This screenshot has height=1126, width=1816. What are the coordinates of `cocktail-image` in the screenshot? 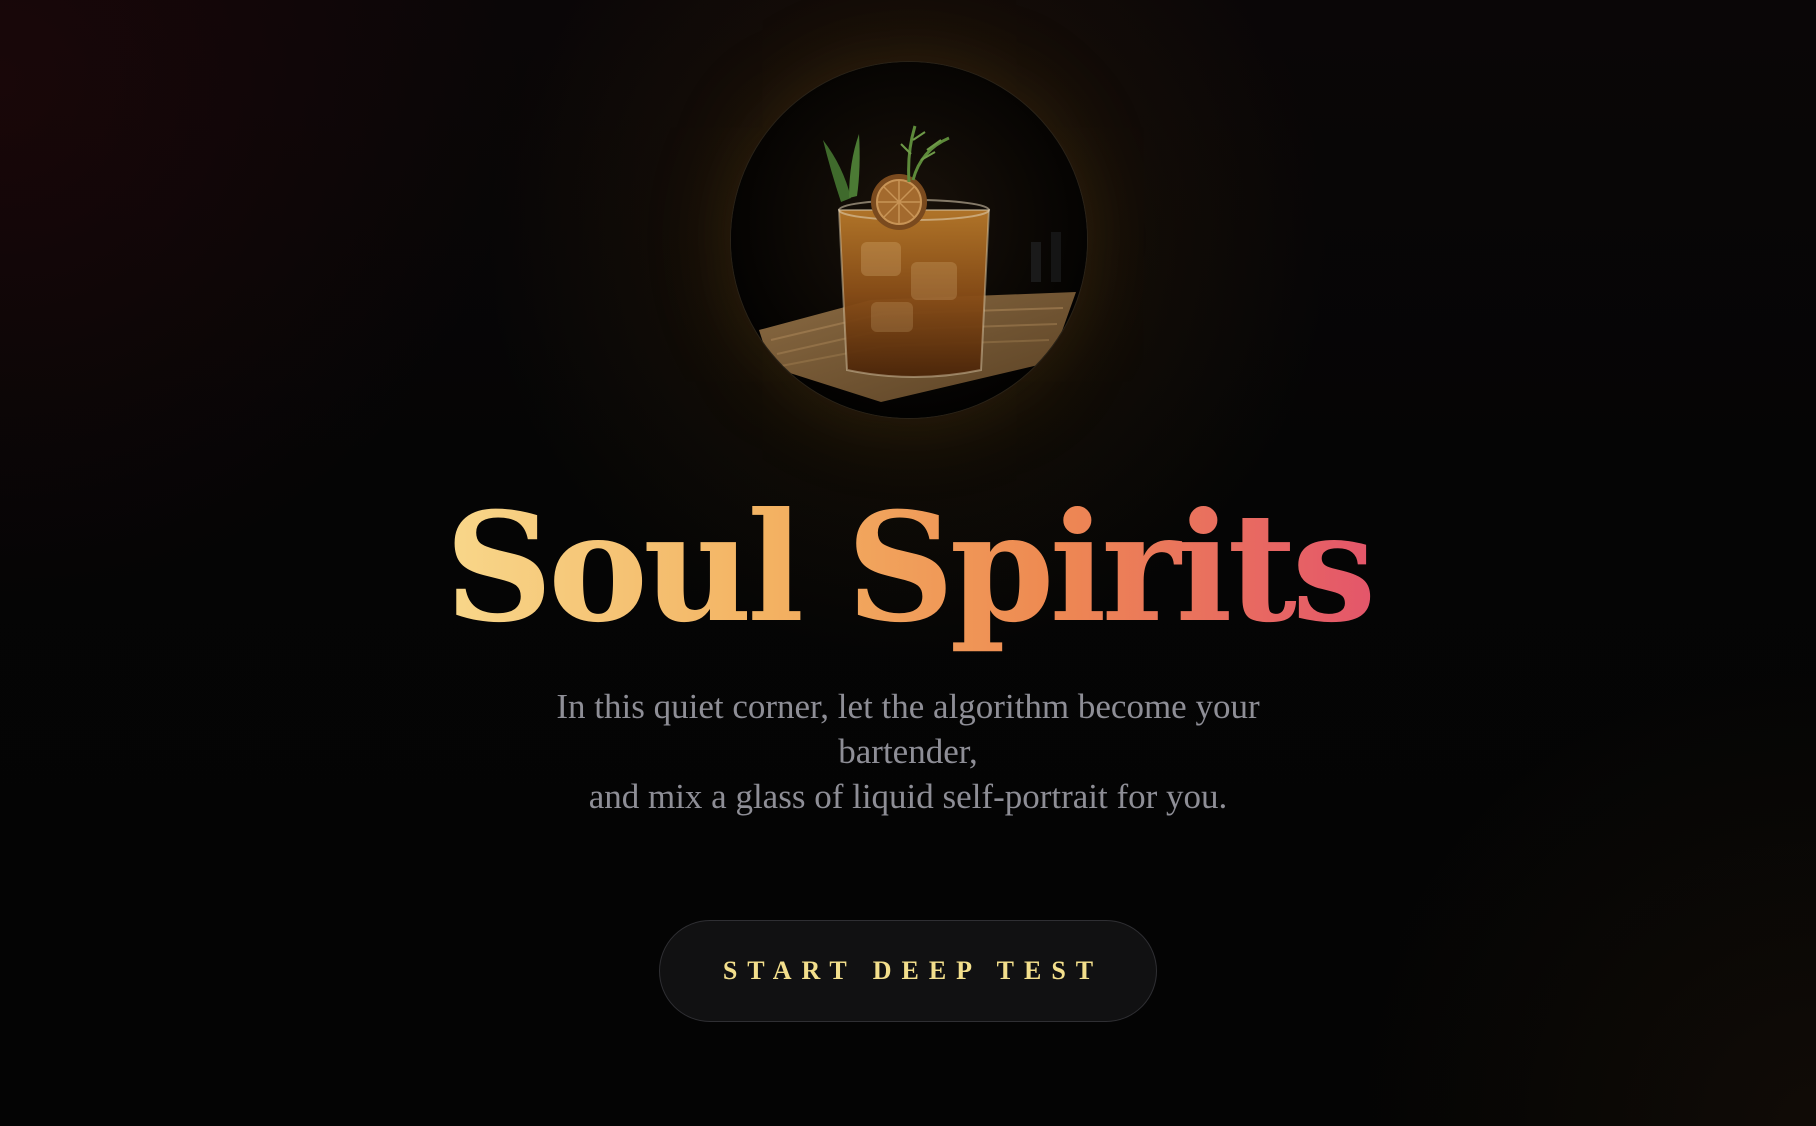 It's located at (909, 240).